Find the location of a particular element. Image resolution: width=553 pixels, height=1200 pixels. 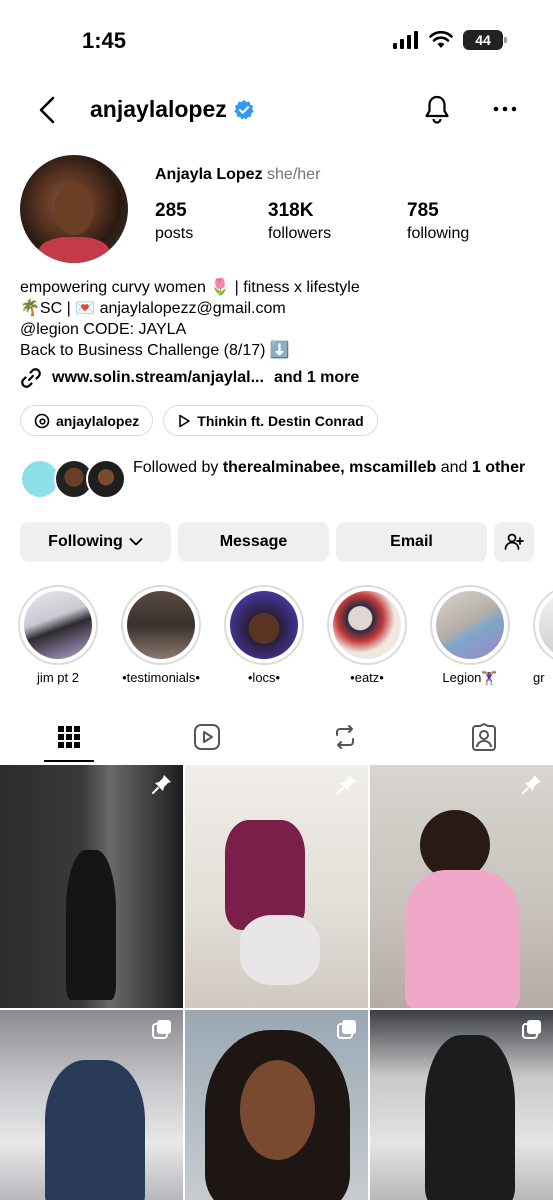

message-button-label: Message is located at coordinates (253, 541).